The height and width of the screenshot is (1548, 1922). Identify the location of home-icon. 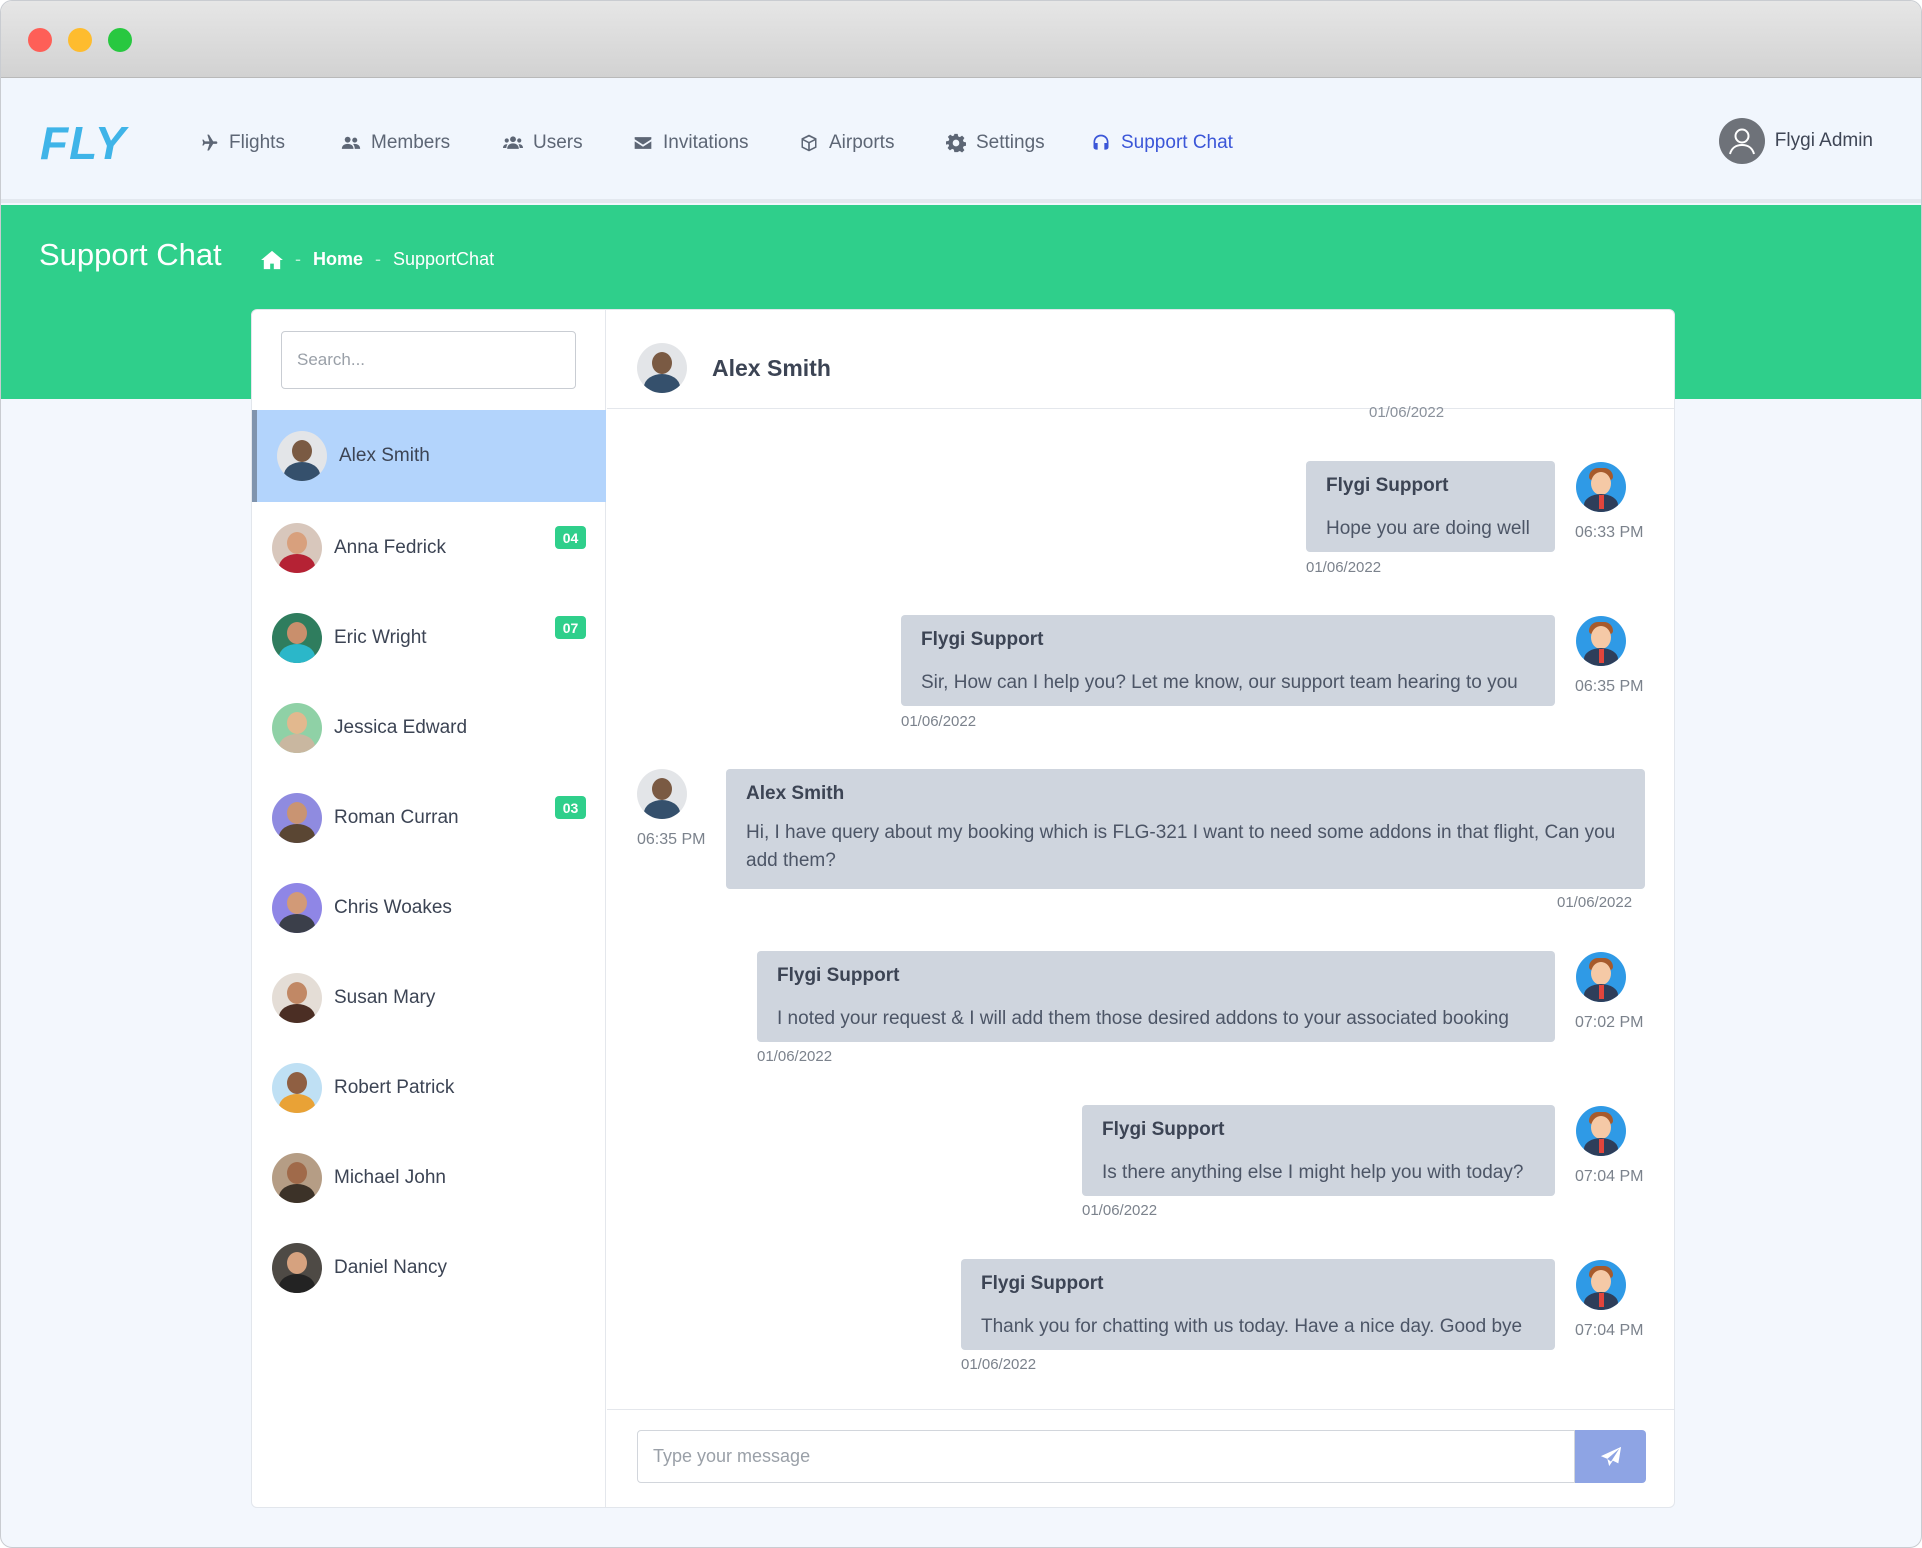
(272, 260).